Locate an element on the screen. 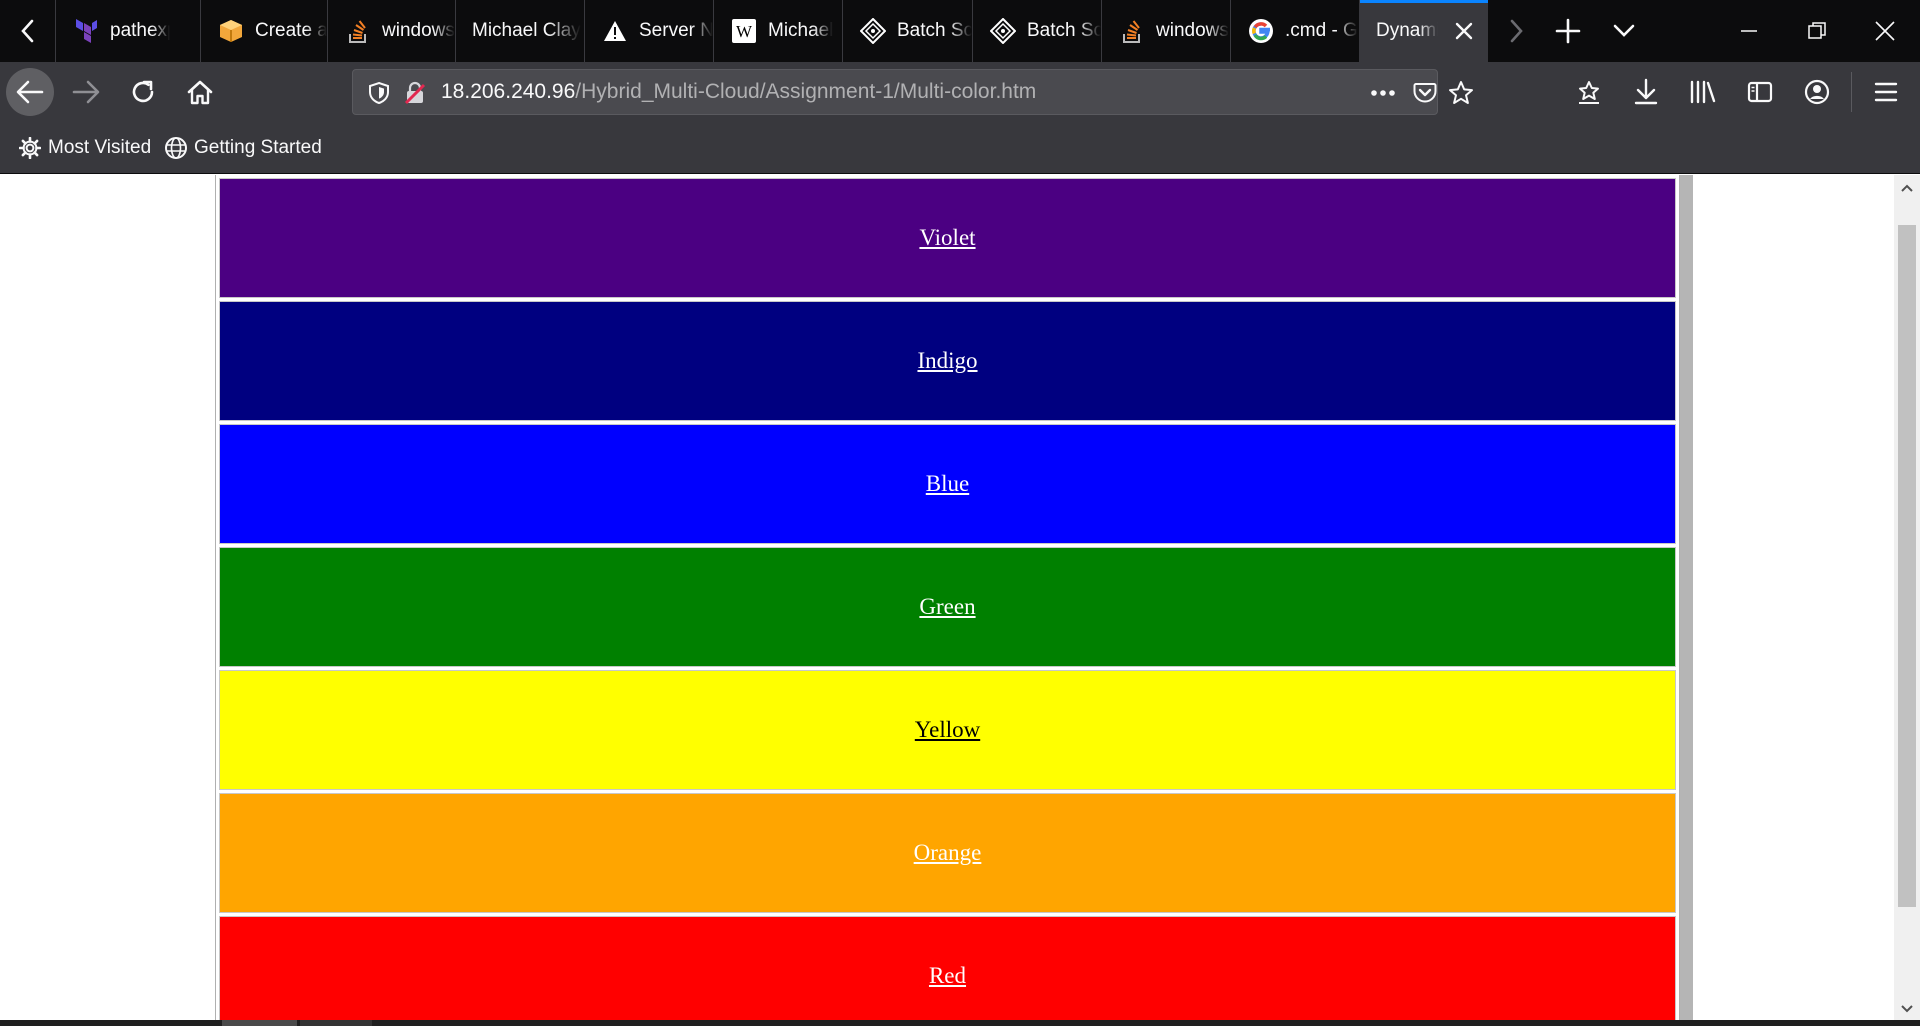 The image size is (1920, 1026). tab-1: Create a is located at coordinates (263, 31).